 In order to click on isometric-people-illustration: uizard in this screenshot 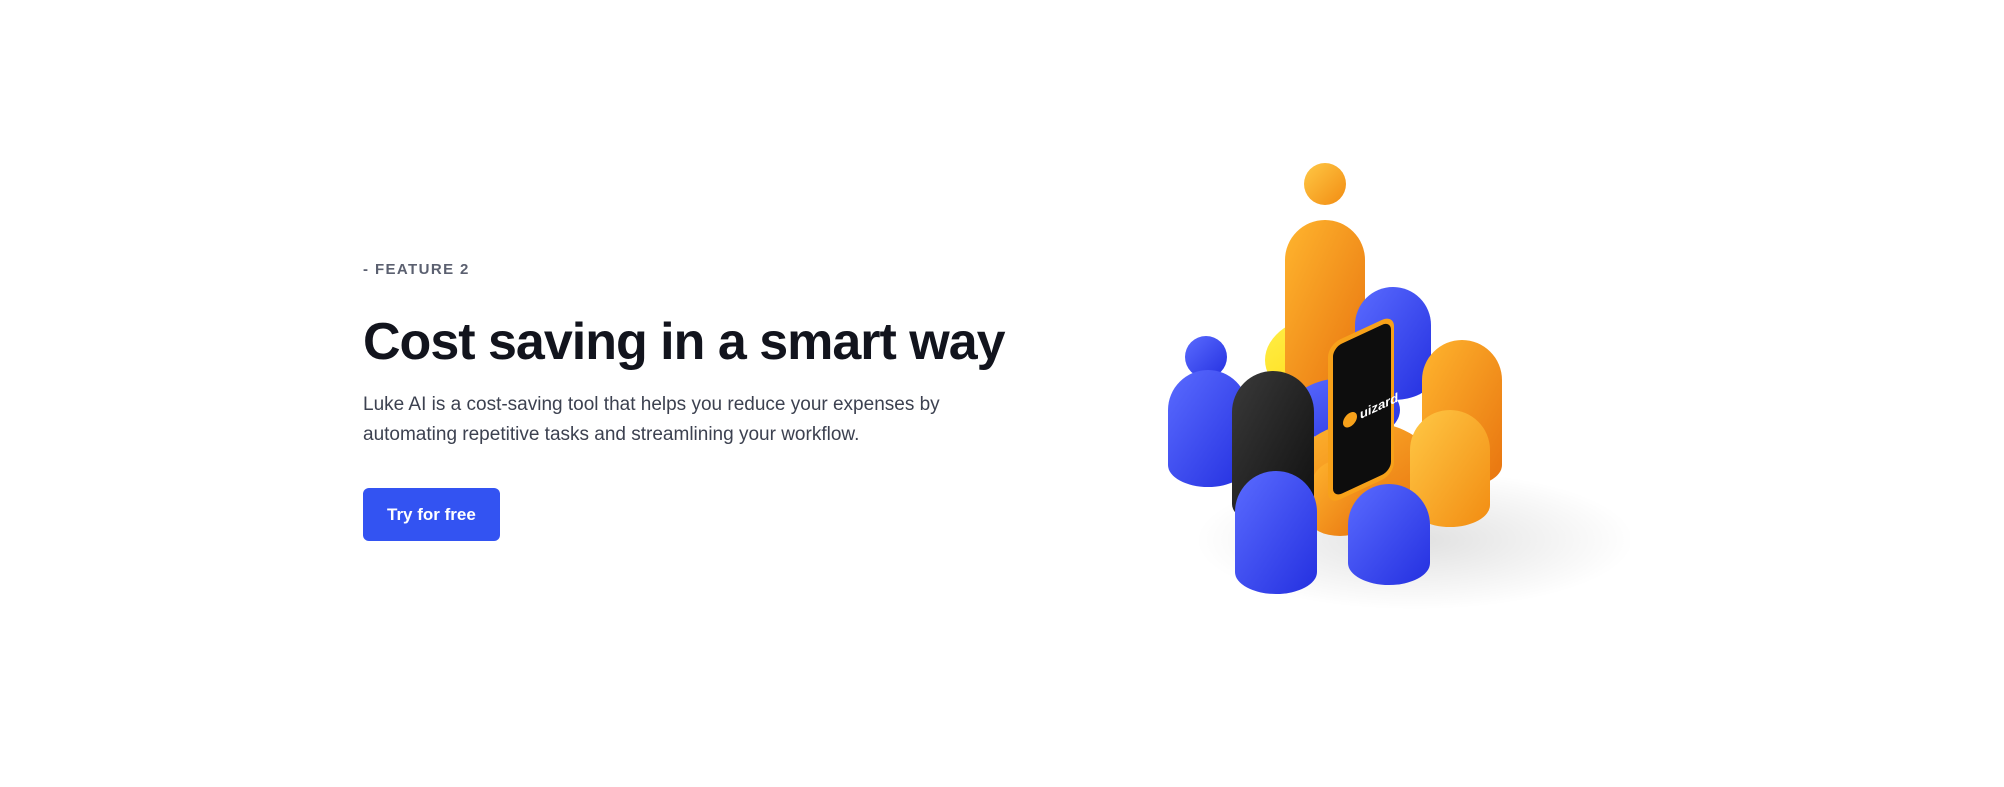, I will do `click(1397, 385)`.